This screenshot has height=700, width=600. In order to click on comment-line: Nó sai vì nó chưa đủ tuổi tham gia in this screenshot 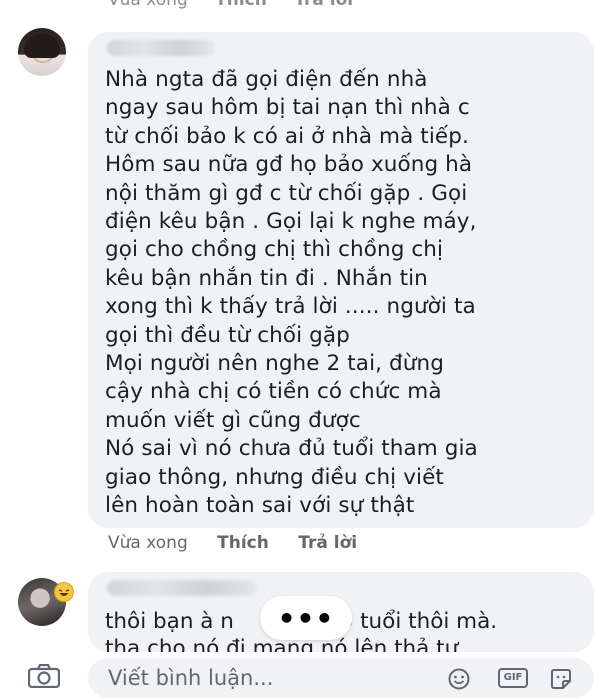, I will do `click(291, 449)`.